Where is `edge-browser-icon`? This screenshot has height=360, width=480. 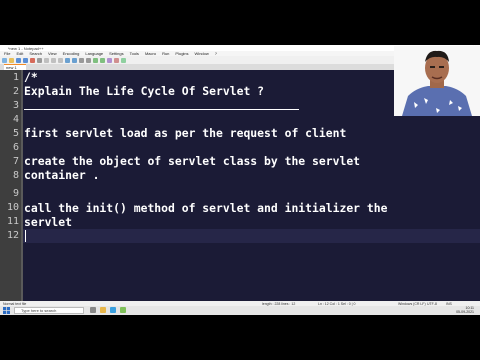
edge-browser-icon is located at coordinates (113, 310).